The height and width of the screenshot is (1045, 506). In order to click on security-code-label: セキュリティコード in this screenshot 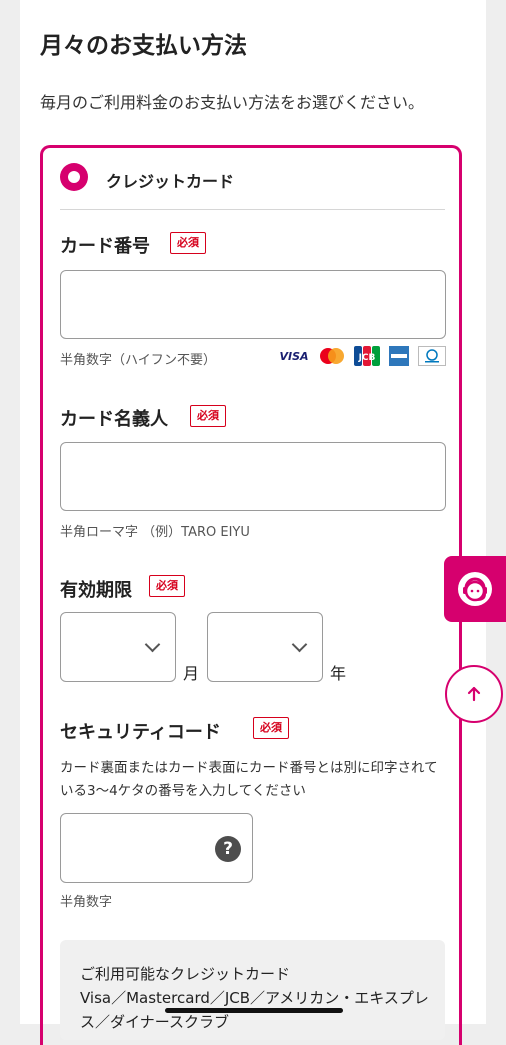, I will do `click(140, 732)`.